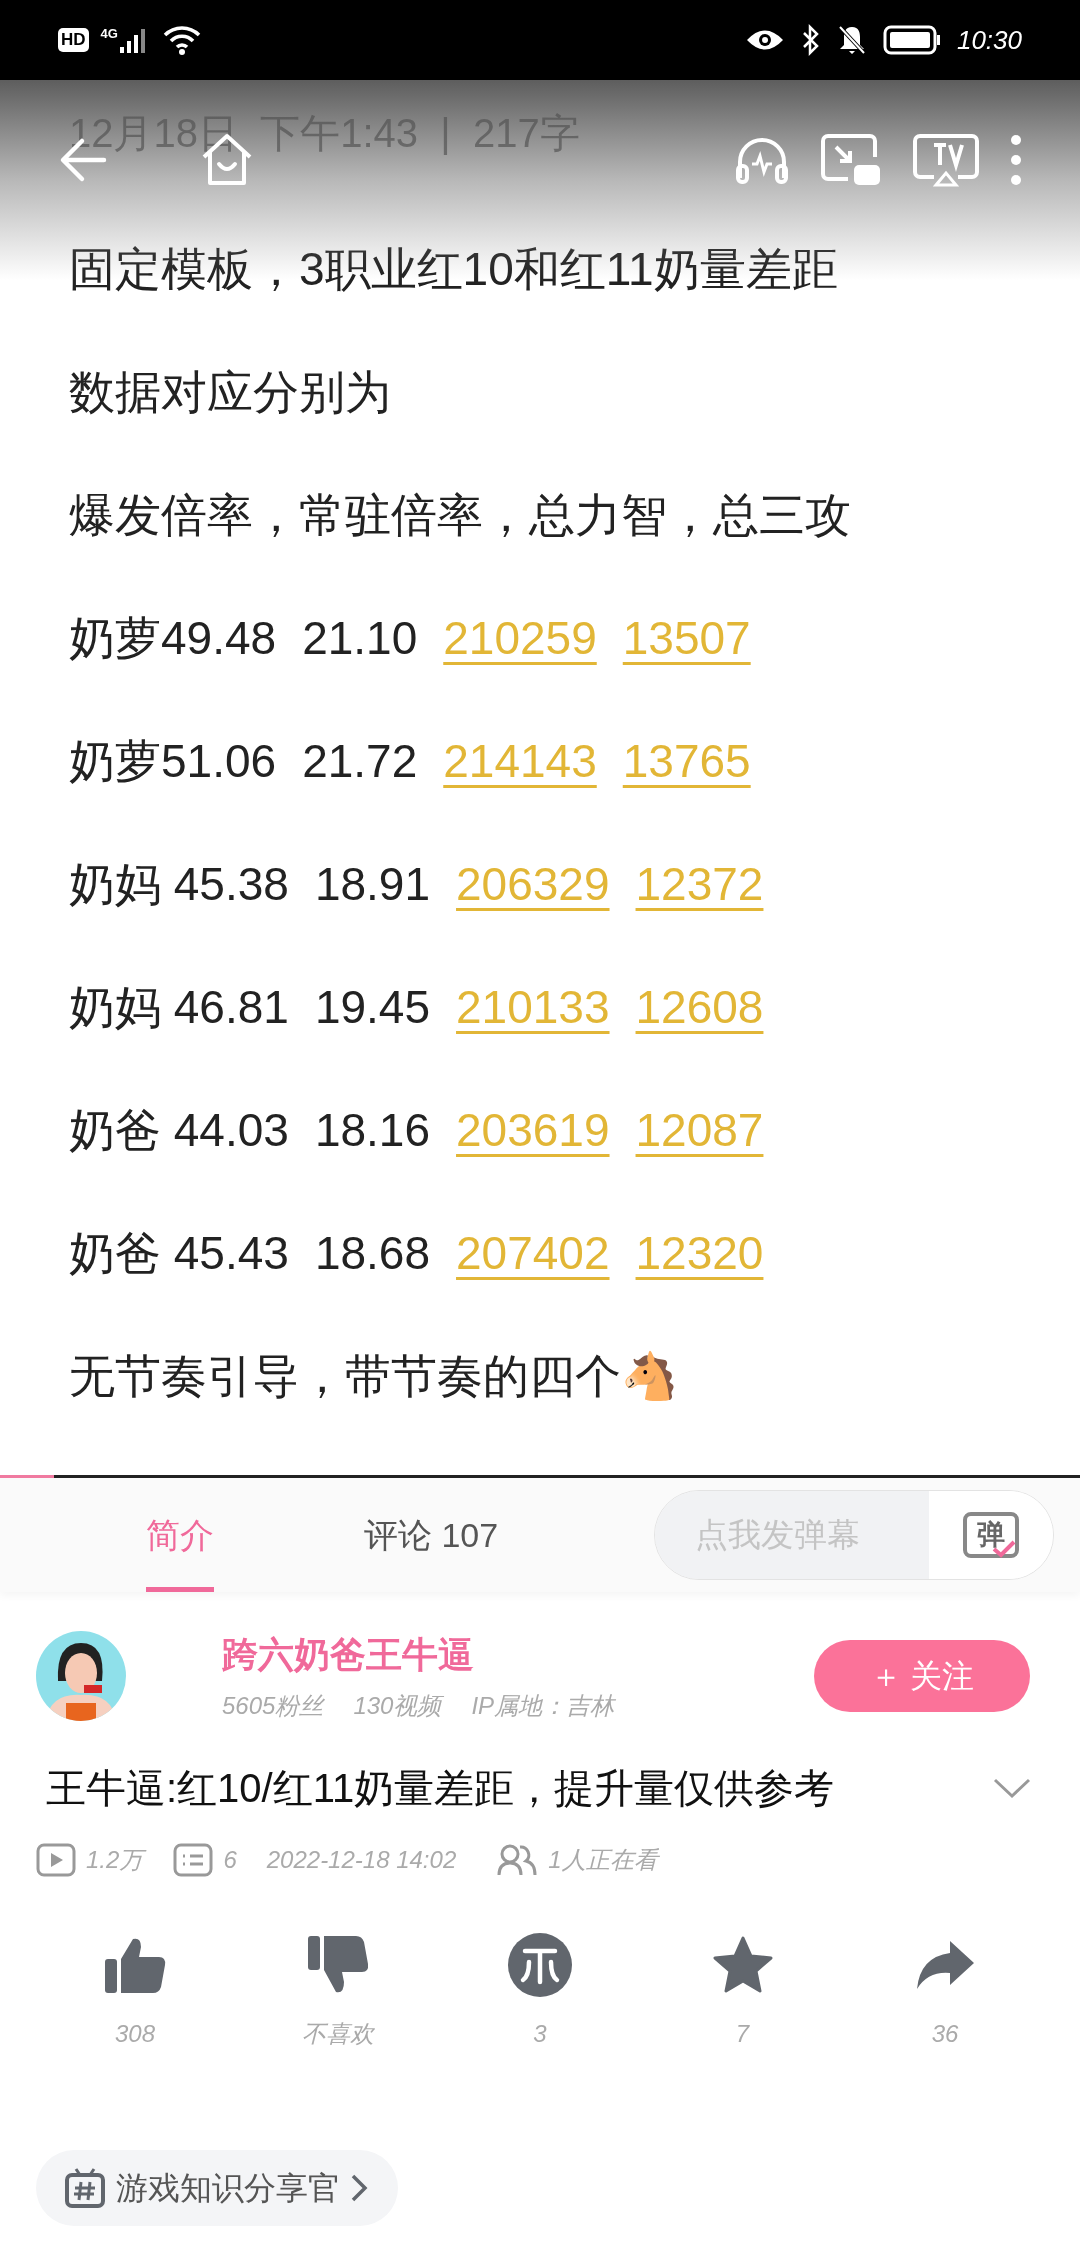 The height and width of the screenshot is (2244, 1080). What do you see at coordinates (699, 1253) in the screenshot?
I see `highlighted-number: 12320` at bounding box center [699, 1253].